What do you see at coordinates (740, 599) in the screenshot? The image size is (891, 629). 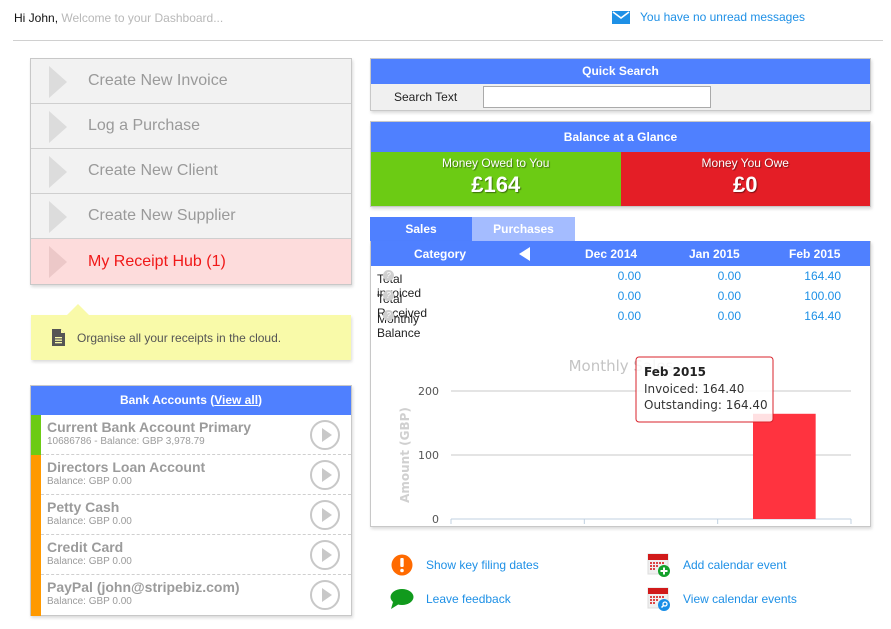 I see `link-label: View calendar events` at bounding box center [740, 599].